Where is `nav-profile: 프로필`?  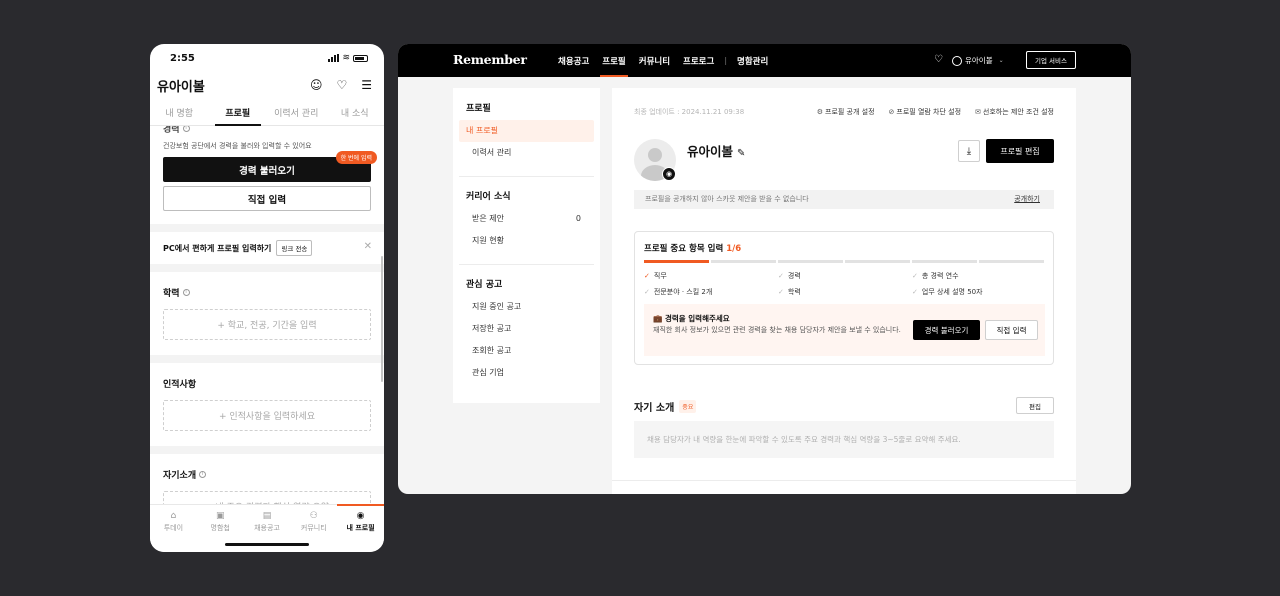 nav-profile: 프로필 is located at coordinates (614, 60).